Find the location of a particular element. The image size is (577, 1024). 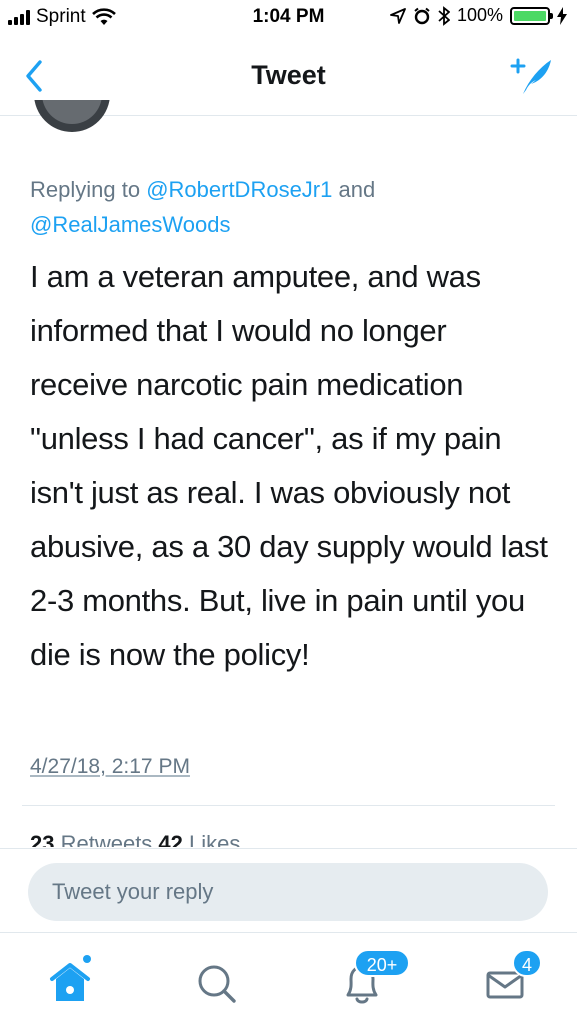

bluetooth-icon is located at coordinates (444, 15).